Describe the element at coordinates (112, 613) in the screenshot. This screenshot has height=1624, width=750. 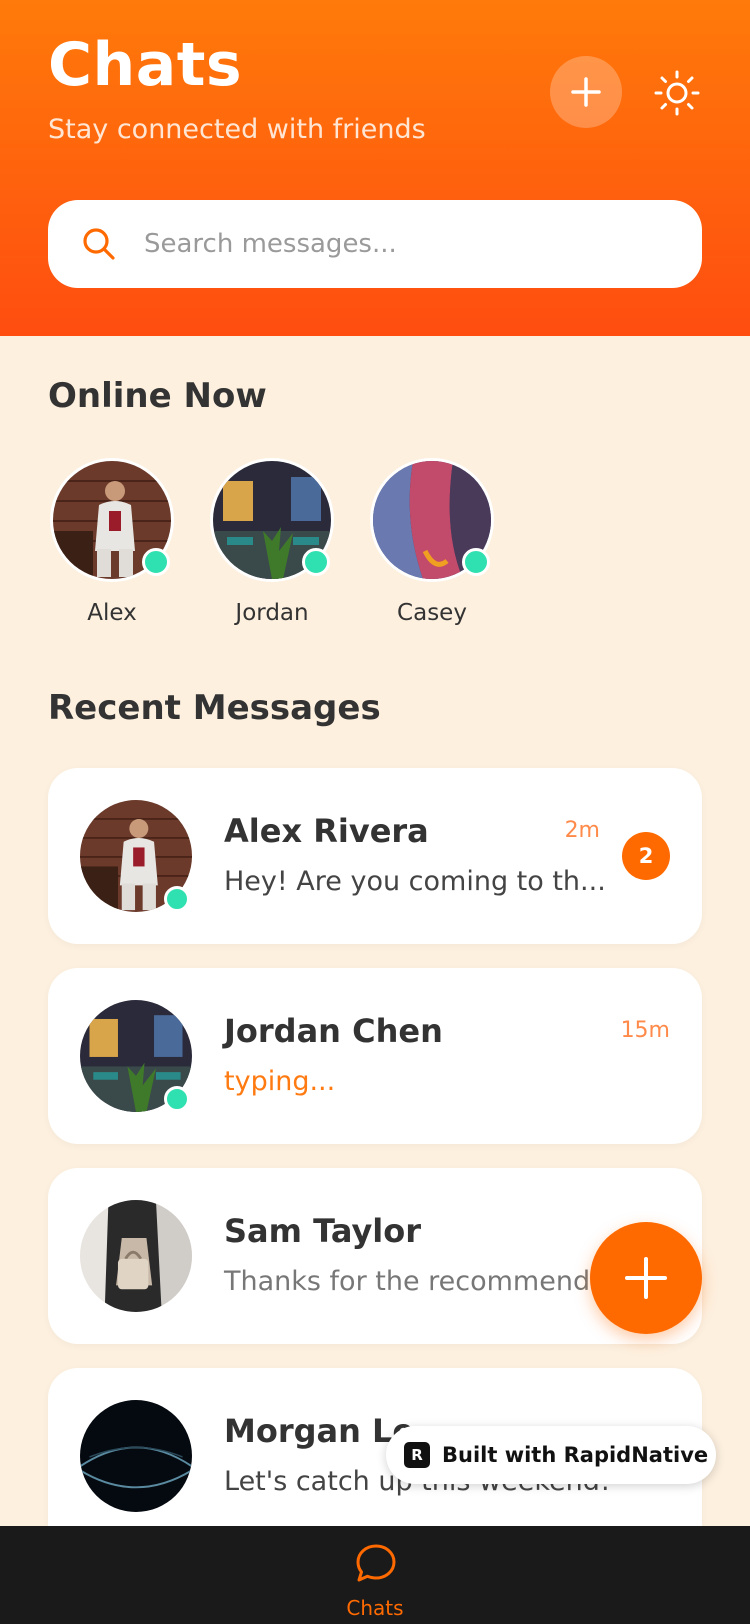
I see `online-user-name: Alex` at that location.